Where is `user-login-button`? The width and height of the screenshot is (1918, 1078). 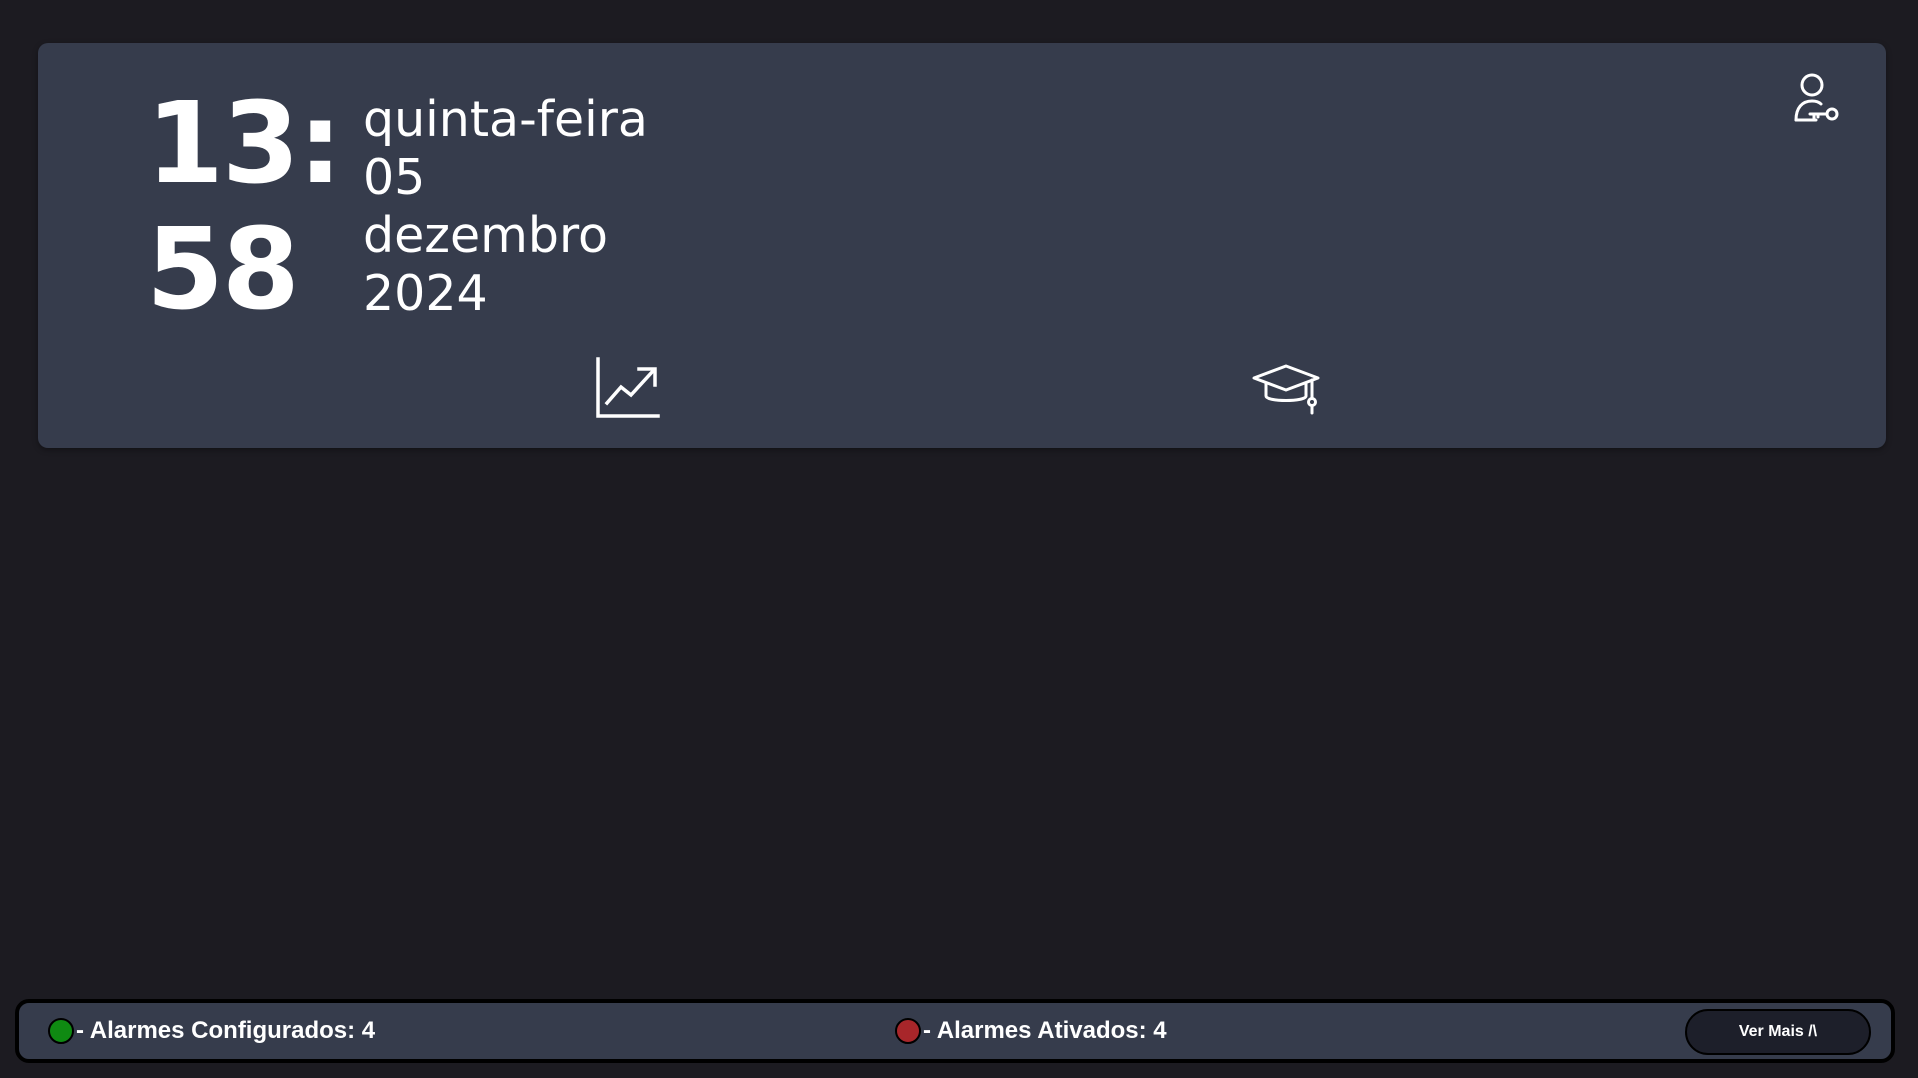
user-login-button is located at coordinates (1816, 98).